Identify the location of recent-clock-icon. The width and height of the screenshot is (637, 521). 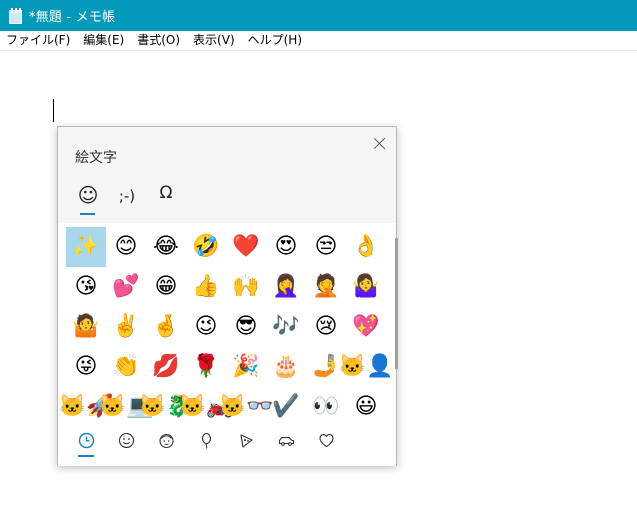
(86, 440).